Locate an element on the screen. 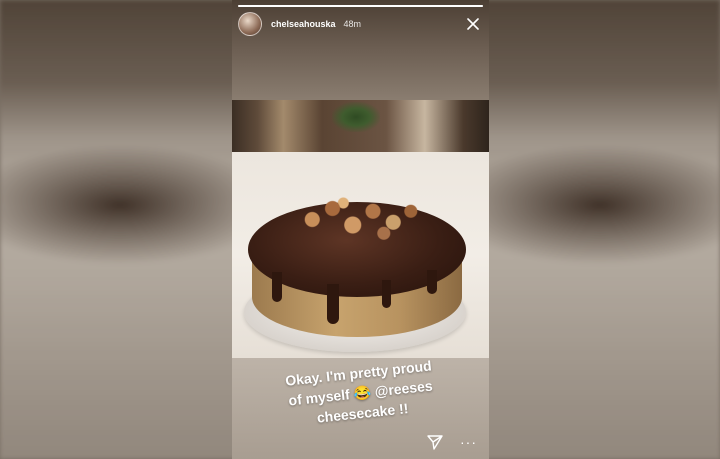  more-options-button: ··· is located at coordinates (468, 442).